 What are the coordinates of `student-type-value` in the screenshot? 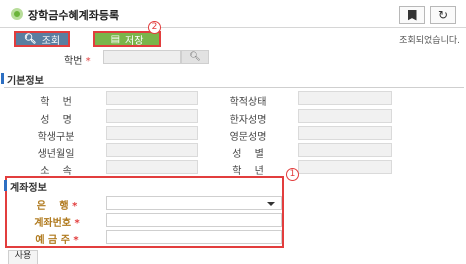 It's located at (152, 133).